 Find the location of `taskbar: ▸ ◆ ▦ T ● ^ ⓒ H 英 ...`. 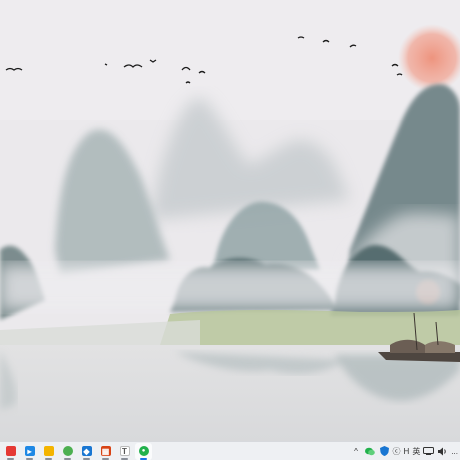

taskbar: ▸ ◆ ▦ T ● ^ ⓒ H 英 ... is located at coordinates (230, 450).